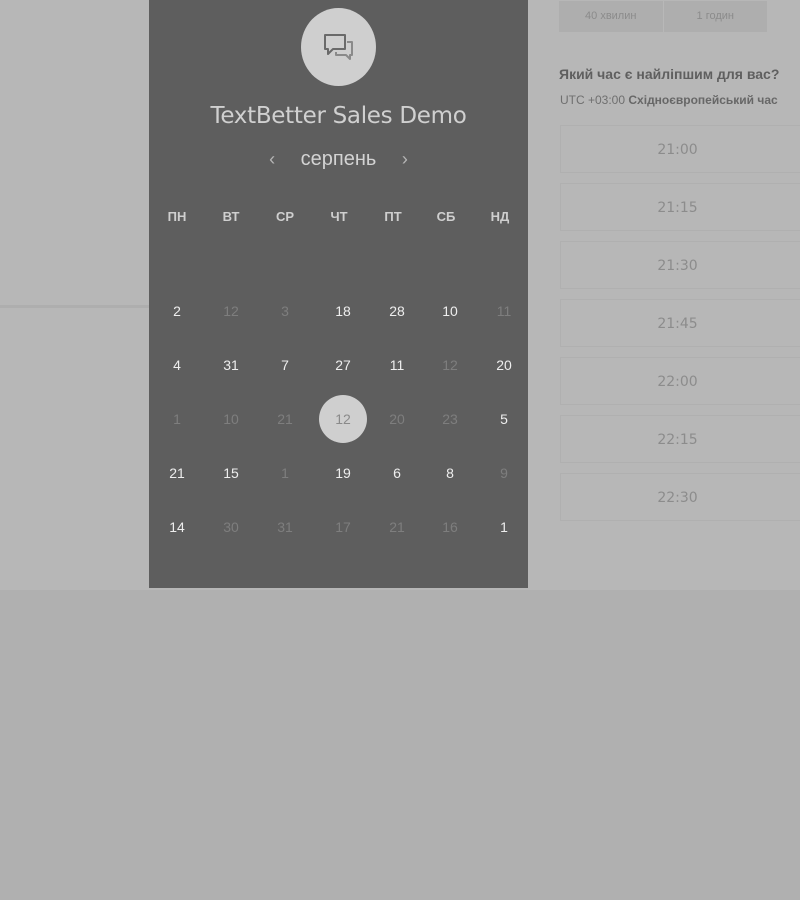  I want to click on calendar-day: 3, so click(285, 311).